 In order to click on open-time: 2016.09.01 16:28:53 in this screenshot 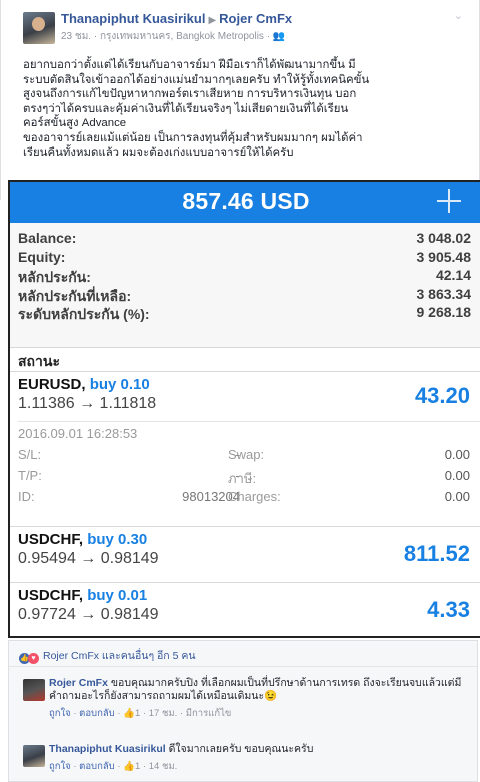, I will do `click(249, 433)`.